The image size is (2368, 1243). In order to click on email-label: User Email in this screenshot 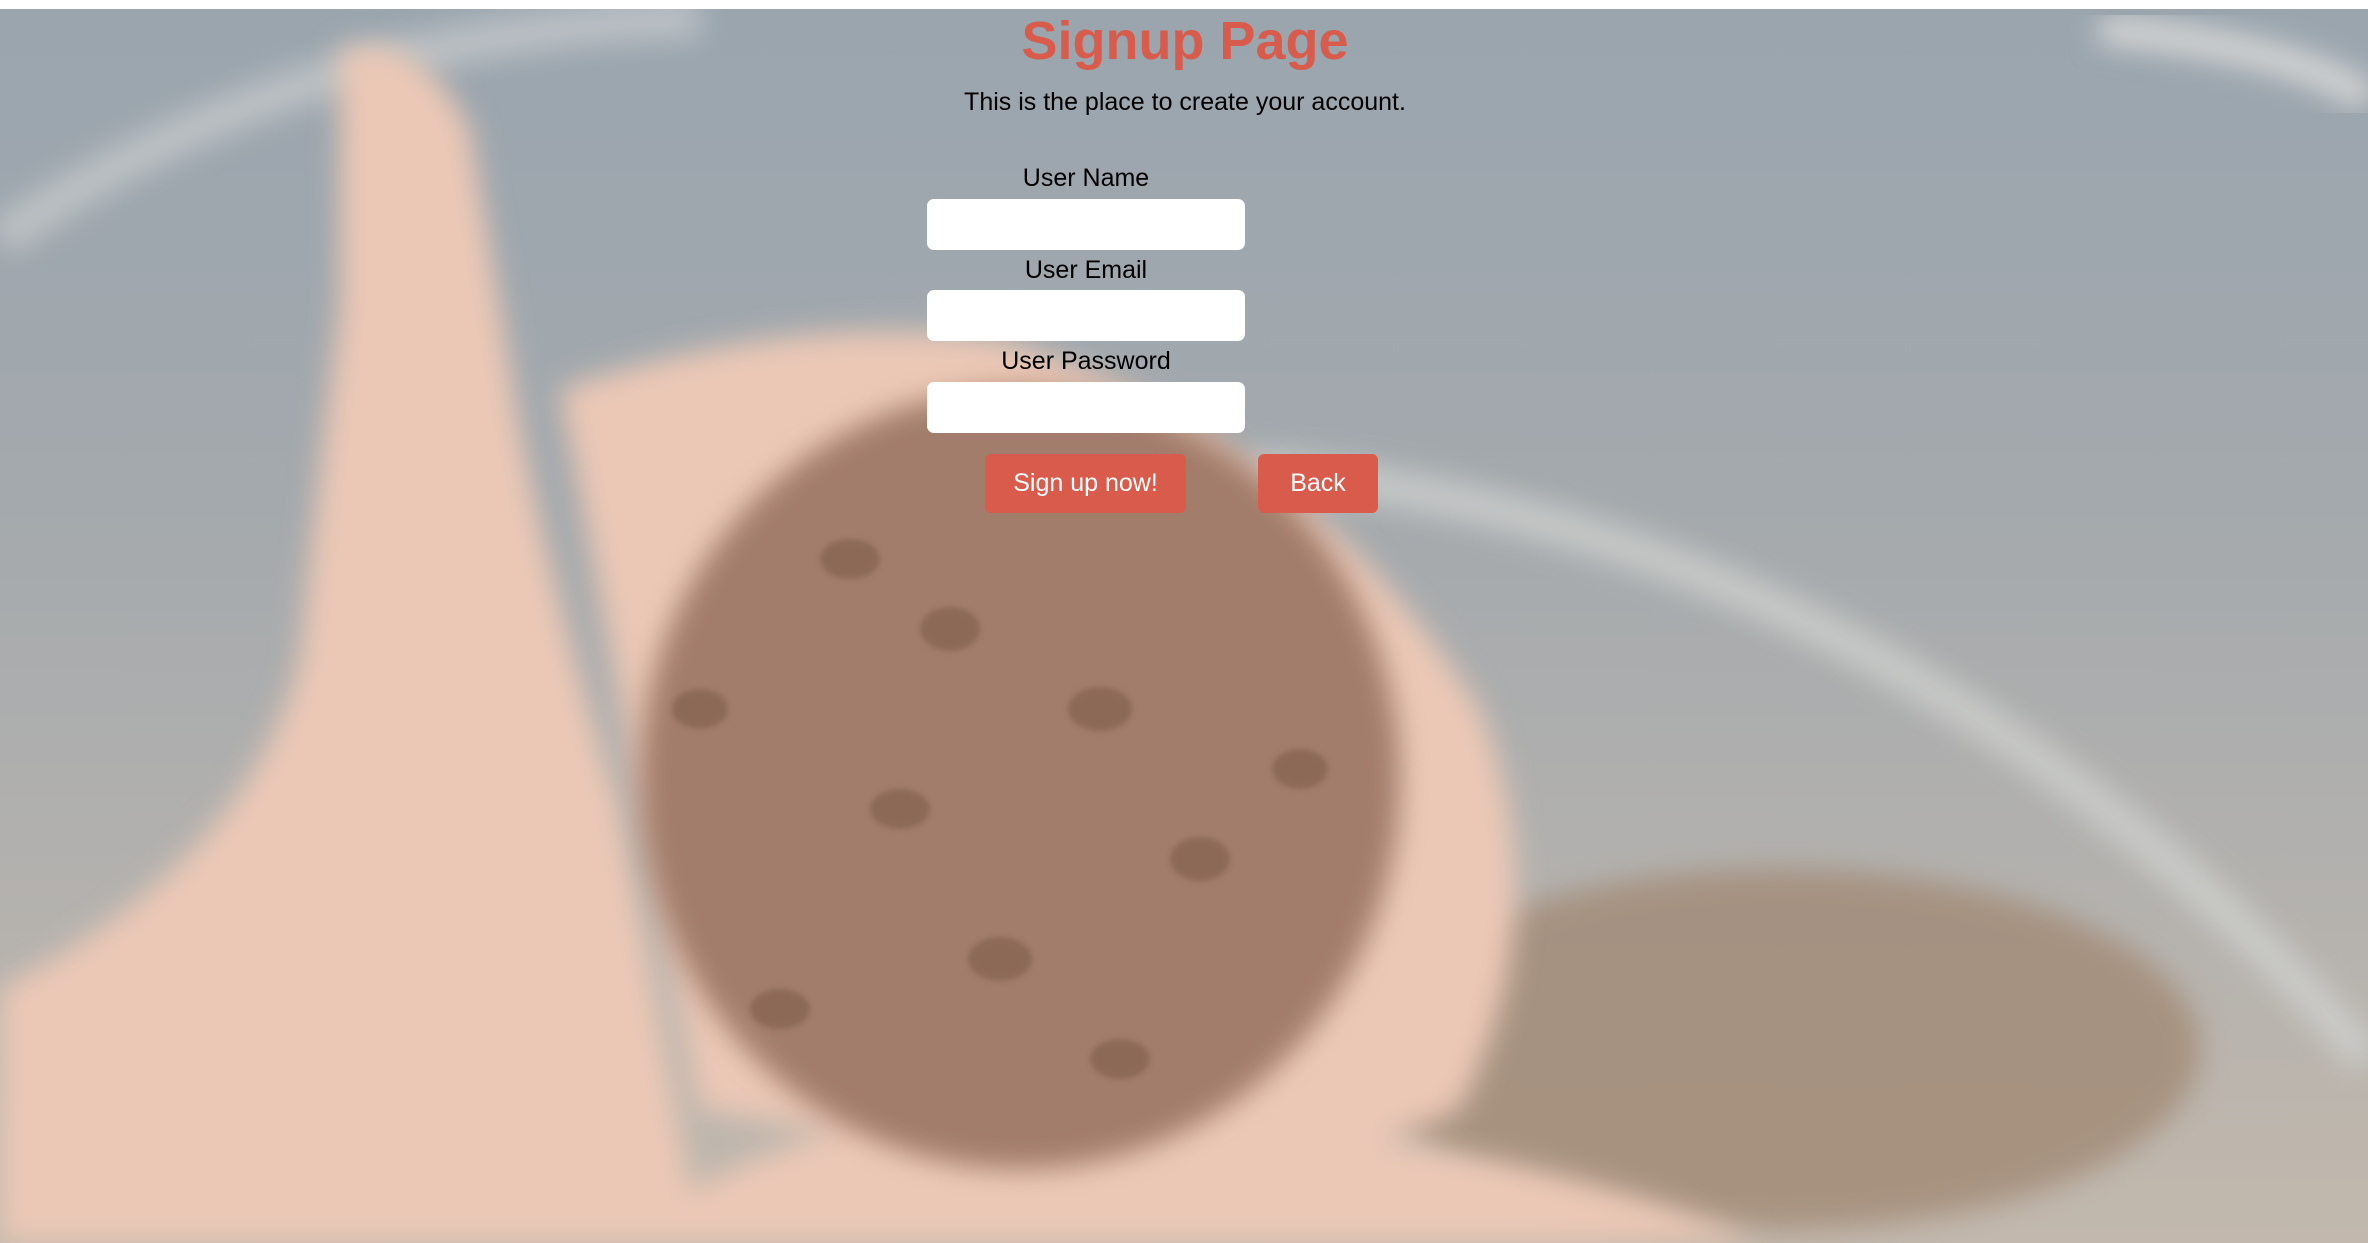, I will do `click(1086, 270)`.